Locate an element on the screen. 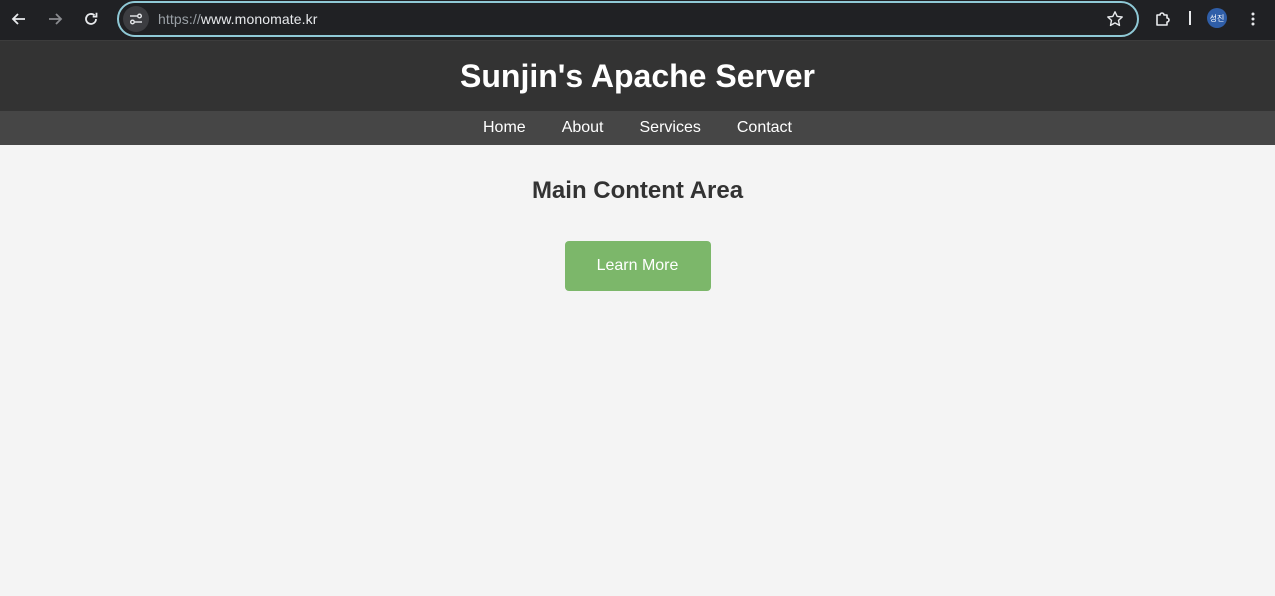  nav-link-home: Home is located at coordinates (504, 128).